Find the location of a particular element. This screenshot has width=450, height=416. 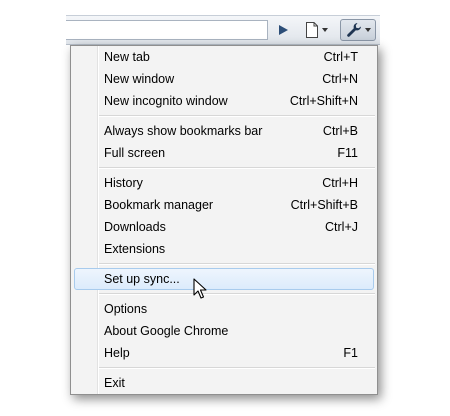

menu-item-label: History is located at coordinates (123, 183).